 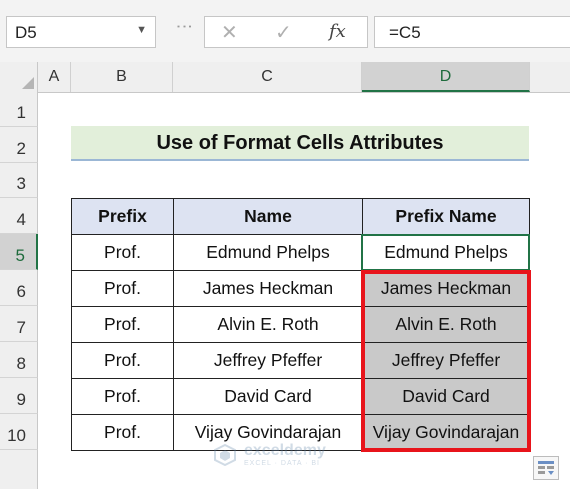 I want to click on function-icon: fx, so click(x=337, y=31).